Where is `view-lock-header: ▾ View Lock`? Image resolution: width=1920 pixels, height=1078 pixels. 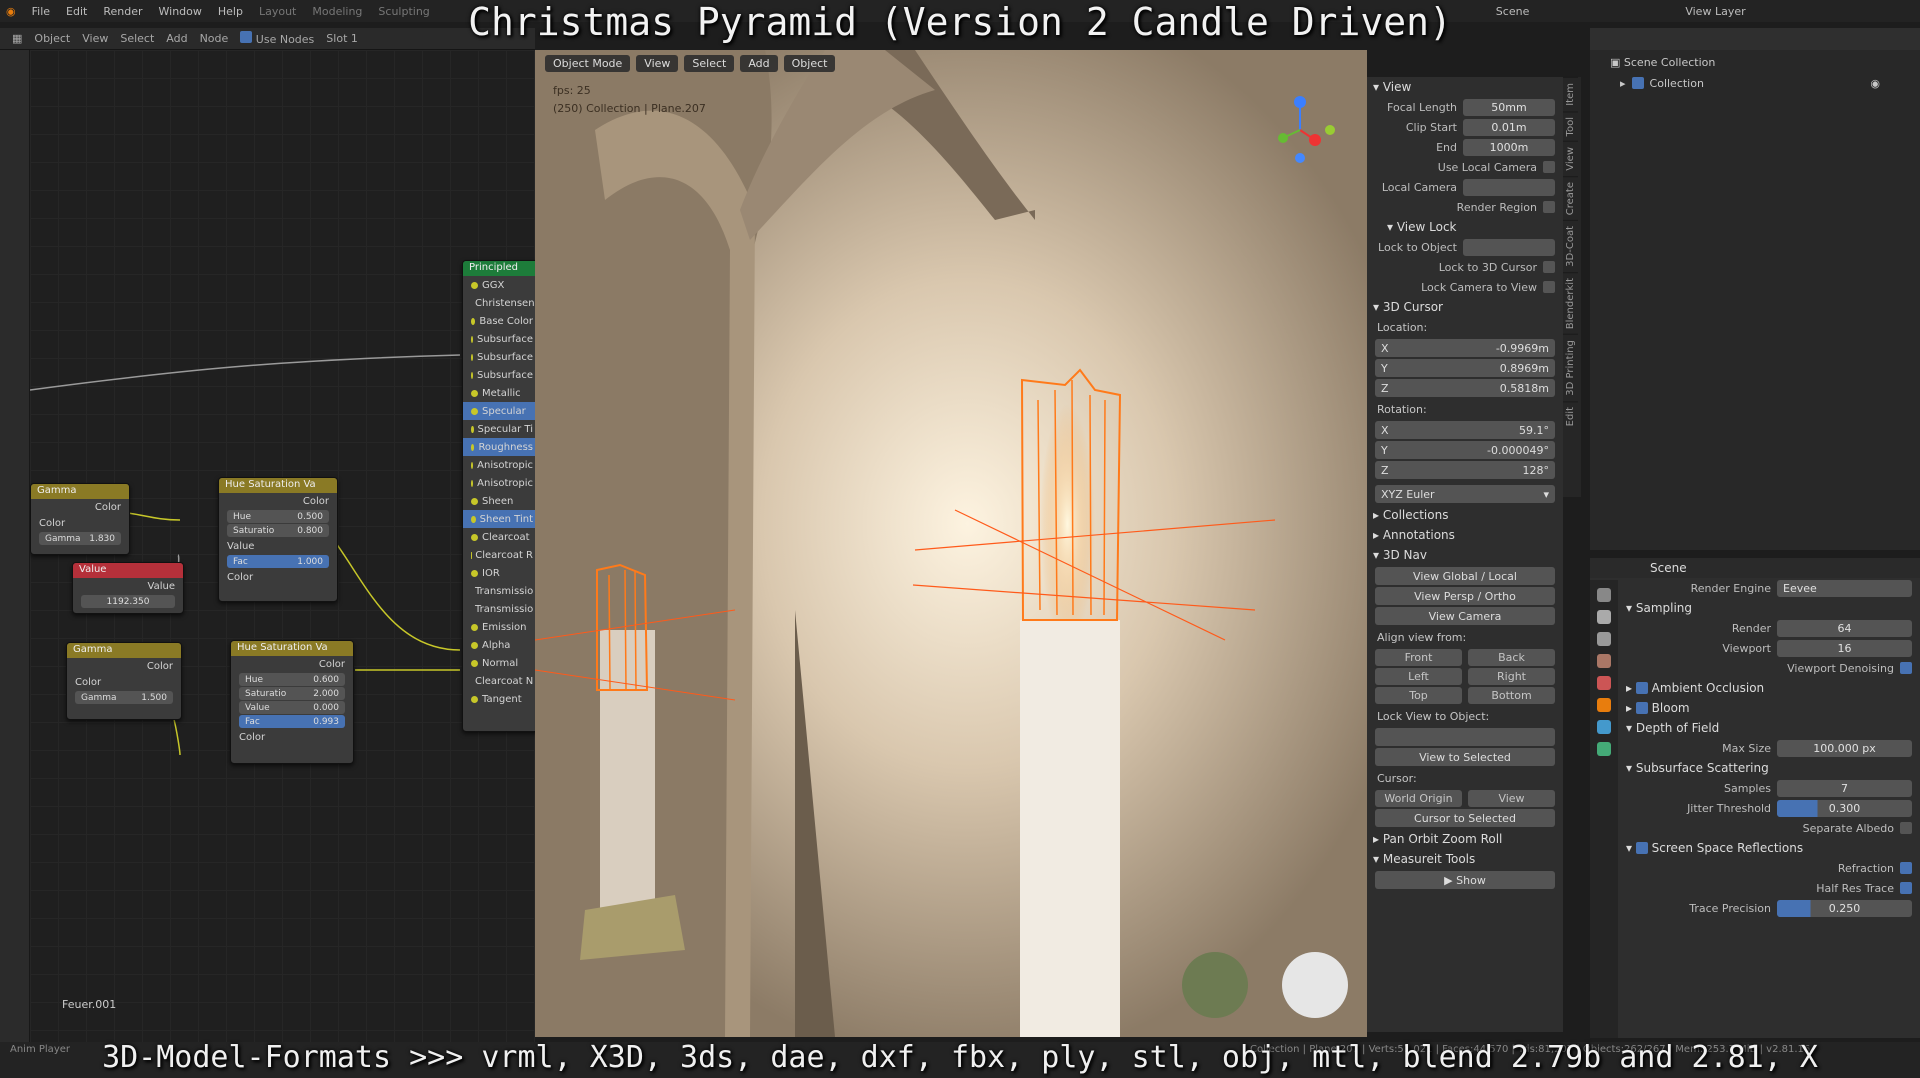
view-lock-header: ▾ View Lock is located at coordinates (1465, 227).